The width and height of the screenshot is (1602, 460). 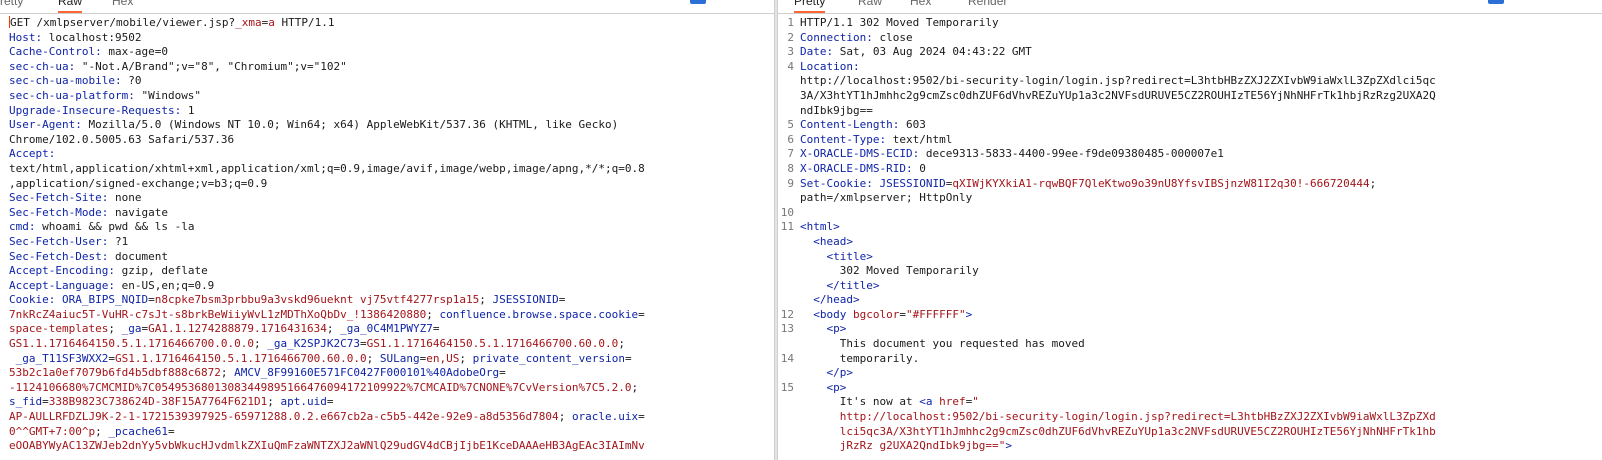 I want to click on header-name: sec-ch-ua-mobile:, so click(x=69, y=81).